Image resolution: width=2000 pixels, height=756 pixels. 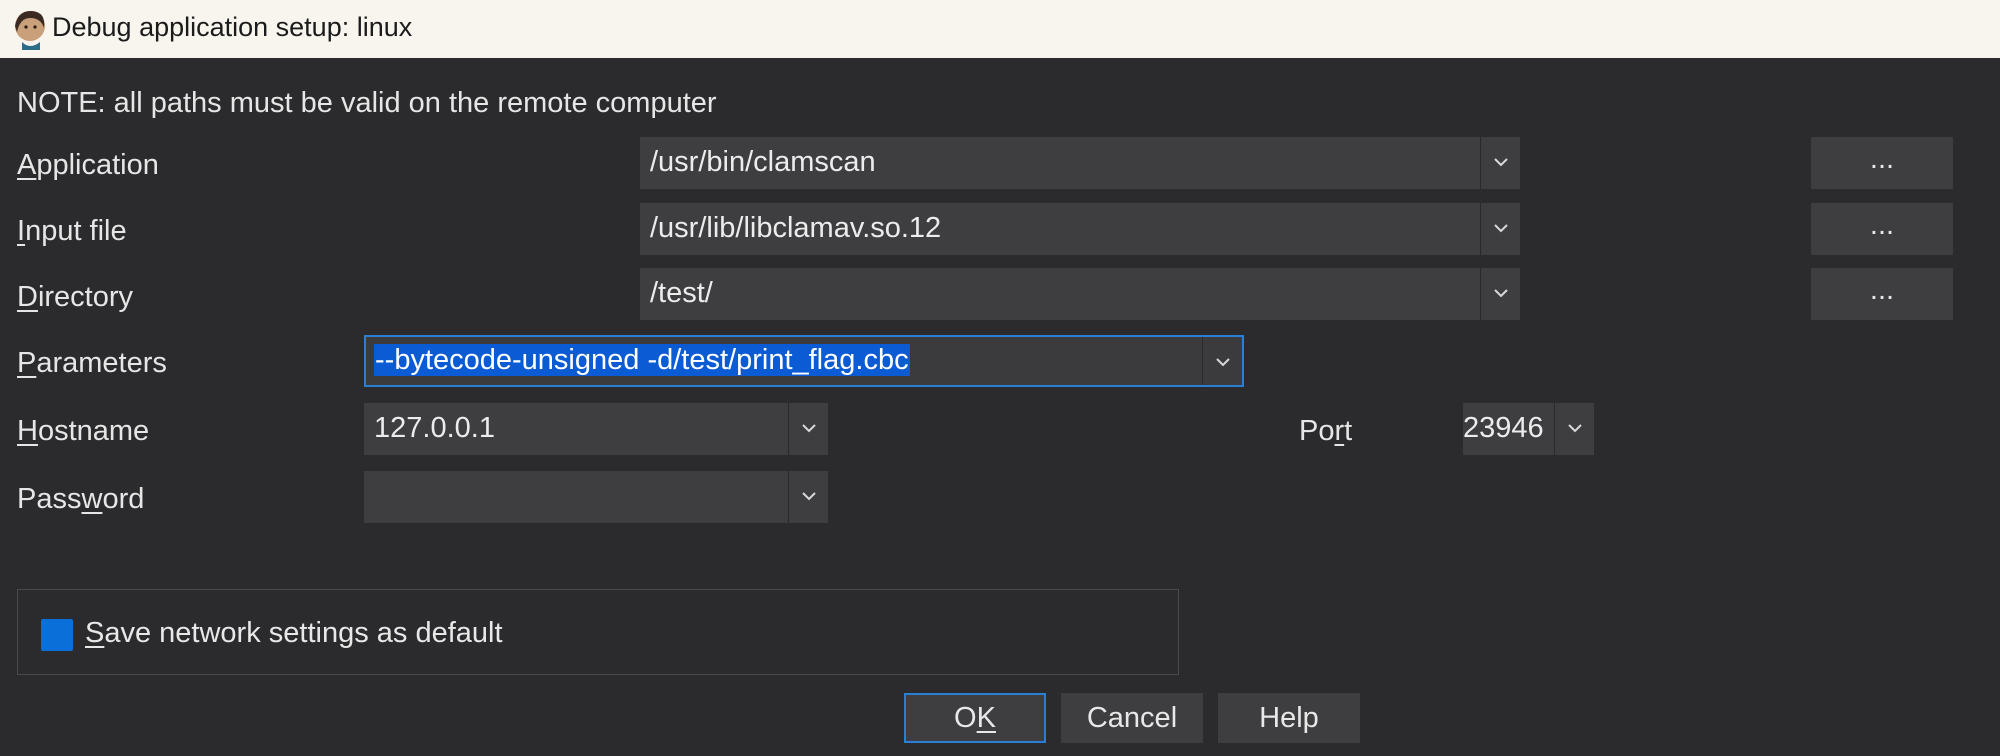 I want to click on ida-app-icon, so click(x=30, y=30).